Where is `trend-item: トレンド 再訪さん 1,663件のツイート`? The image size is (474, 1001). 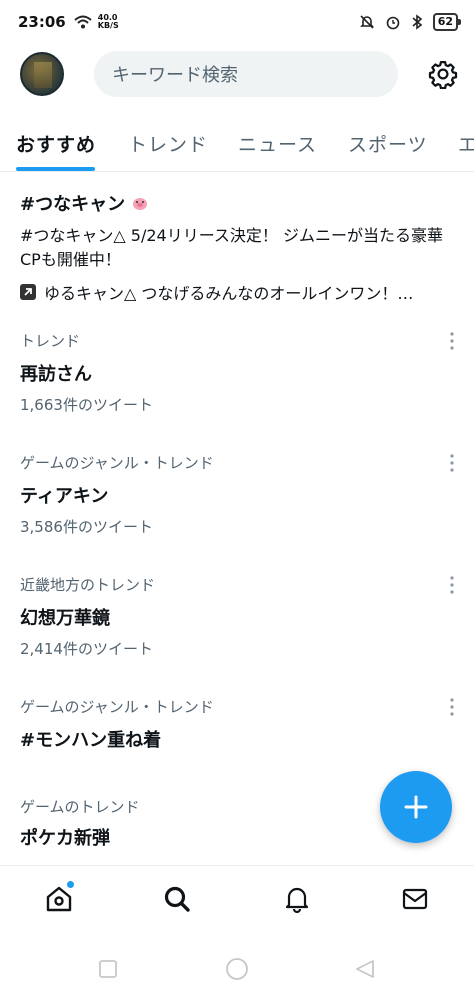
trend-item: トレンド 再訪さん 1,663件のツイート is located at coordinates (237, 373).